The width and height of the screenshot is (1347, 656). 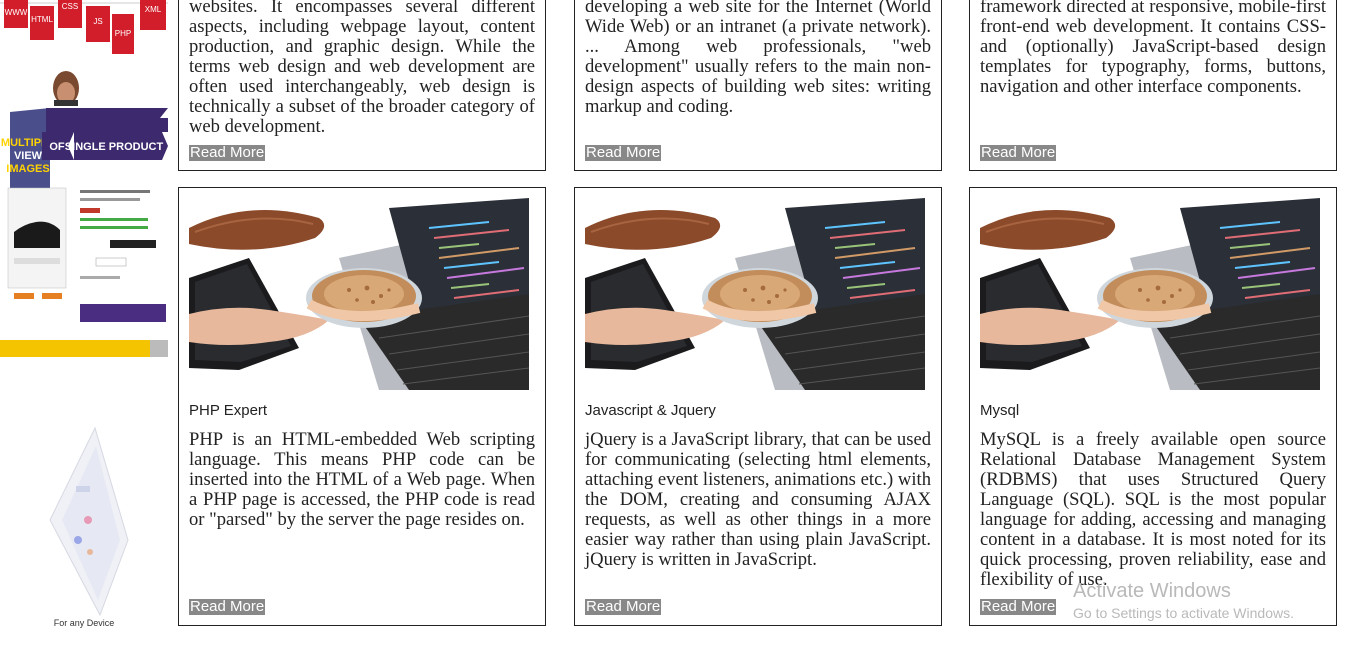 I want to click on watermark-subtitle: Go to Settings to activate Windows., so click(x=1183, y=613).